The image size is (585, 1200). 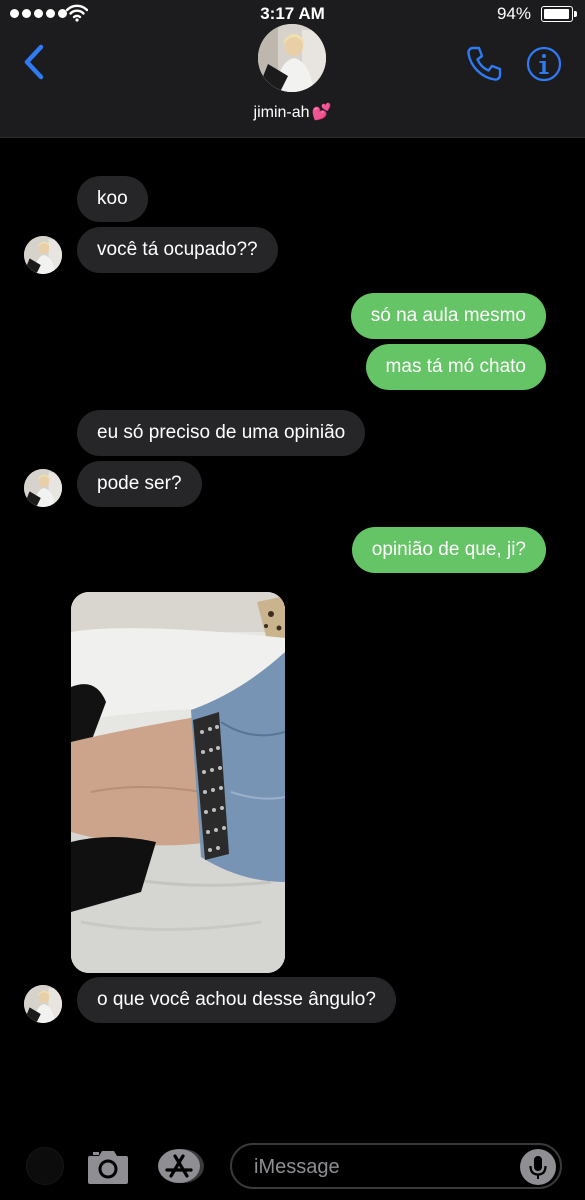 I want to click on battery-percentage: 94%, so click(x=513, y=13).